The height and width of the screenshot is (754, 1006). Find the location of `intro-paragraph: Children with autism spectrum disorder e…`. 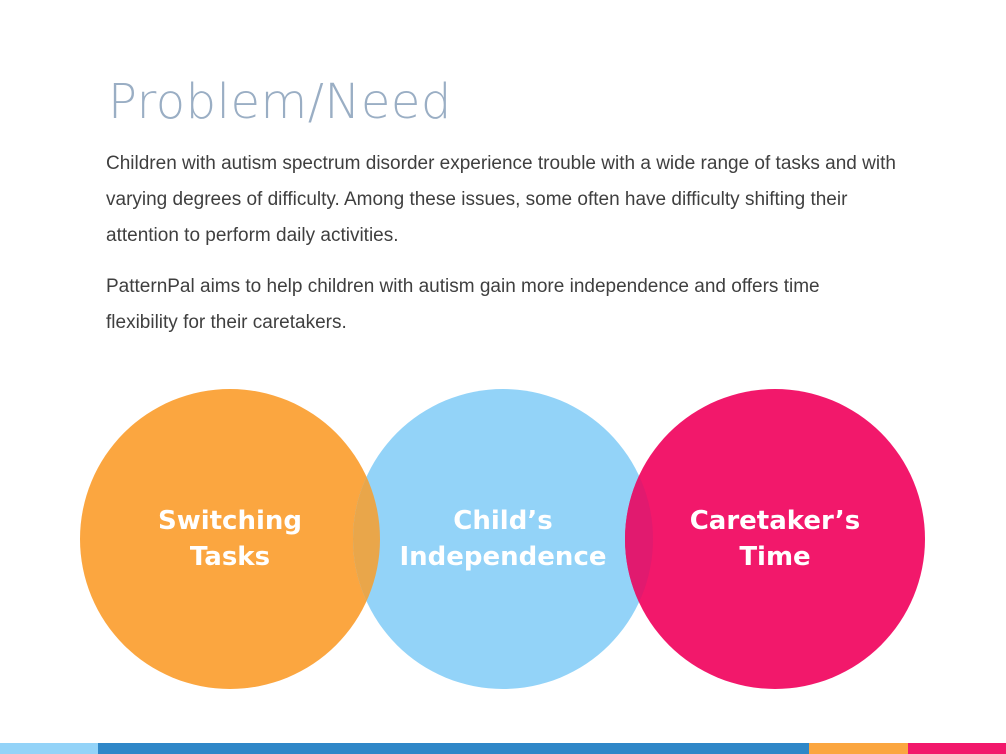

intro-paragraph: Children with autism spectrum disorder e… is located at coordinates (501, 199).